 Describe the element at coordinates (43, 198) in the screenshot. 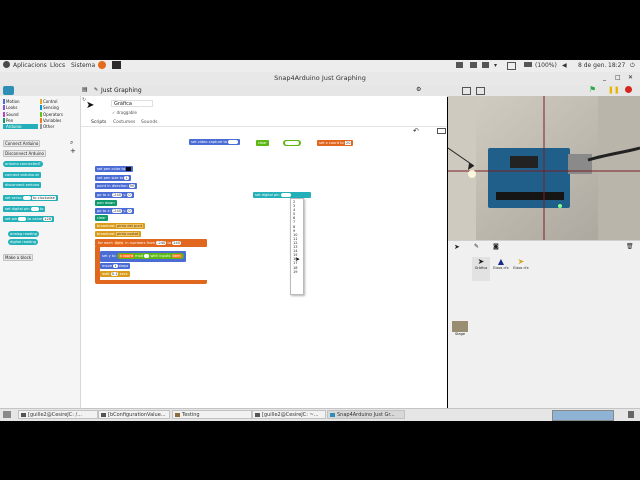

I see `servo-dir-dropdown: to clockwise` at that location.